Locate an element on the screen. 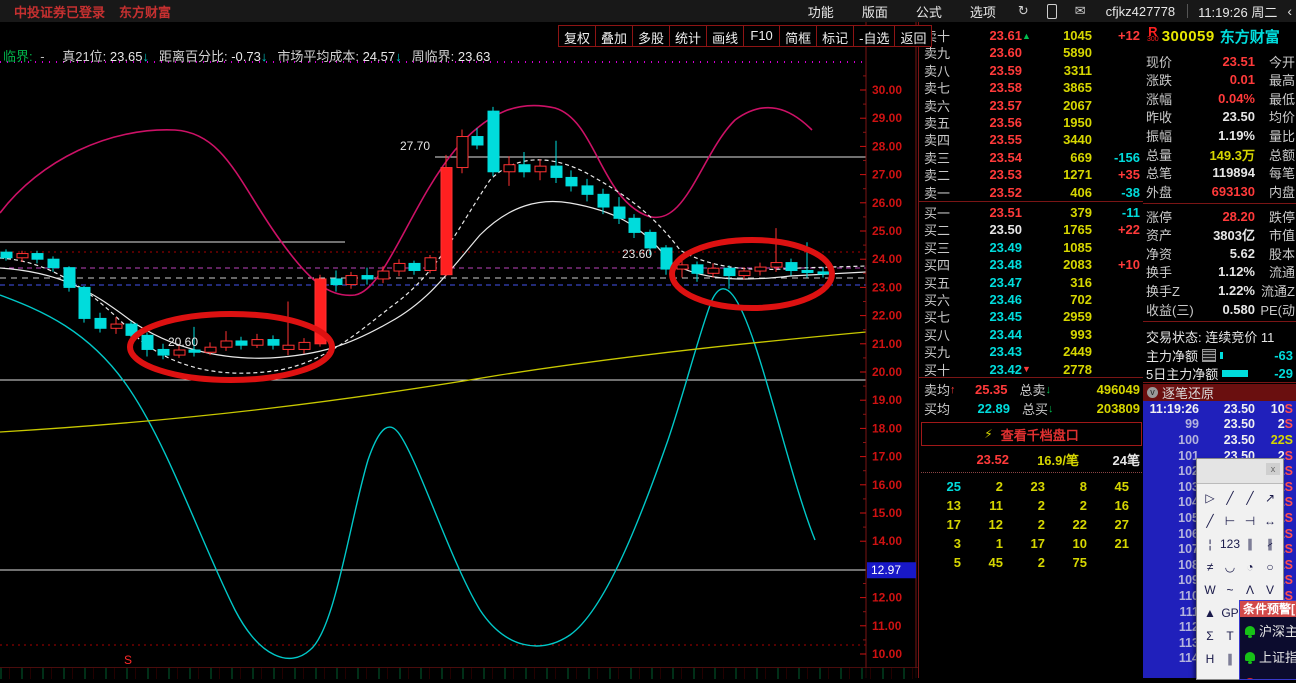 The width and height of the screenshot is (1296, 683). order-book-row: 买十 23.42 ▼ 2778 is located at coordinates (1031, 369).